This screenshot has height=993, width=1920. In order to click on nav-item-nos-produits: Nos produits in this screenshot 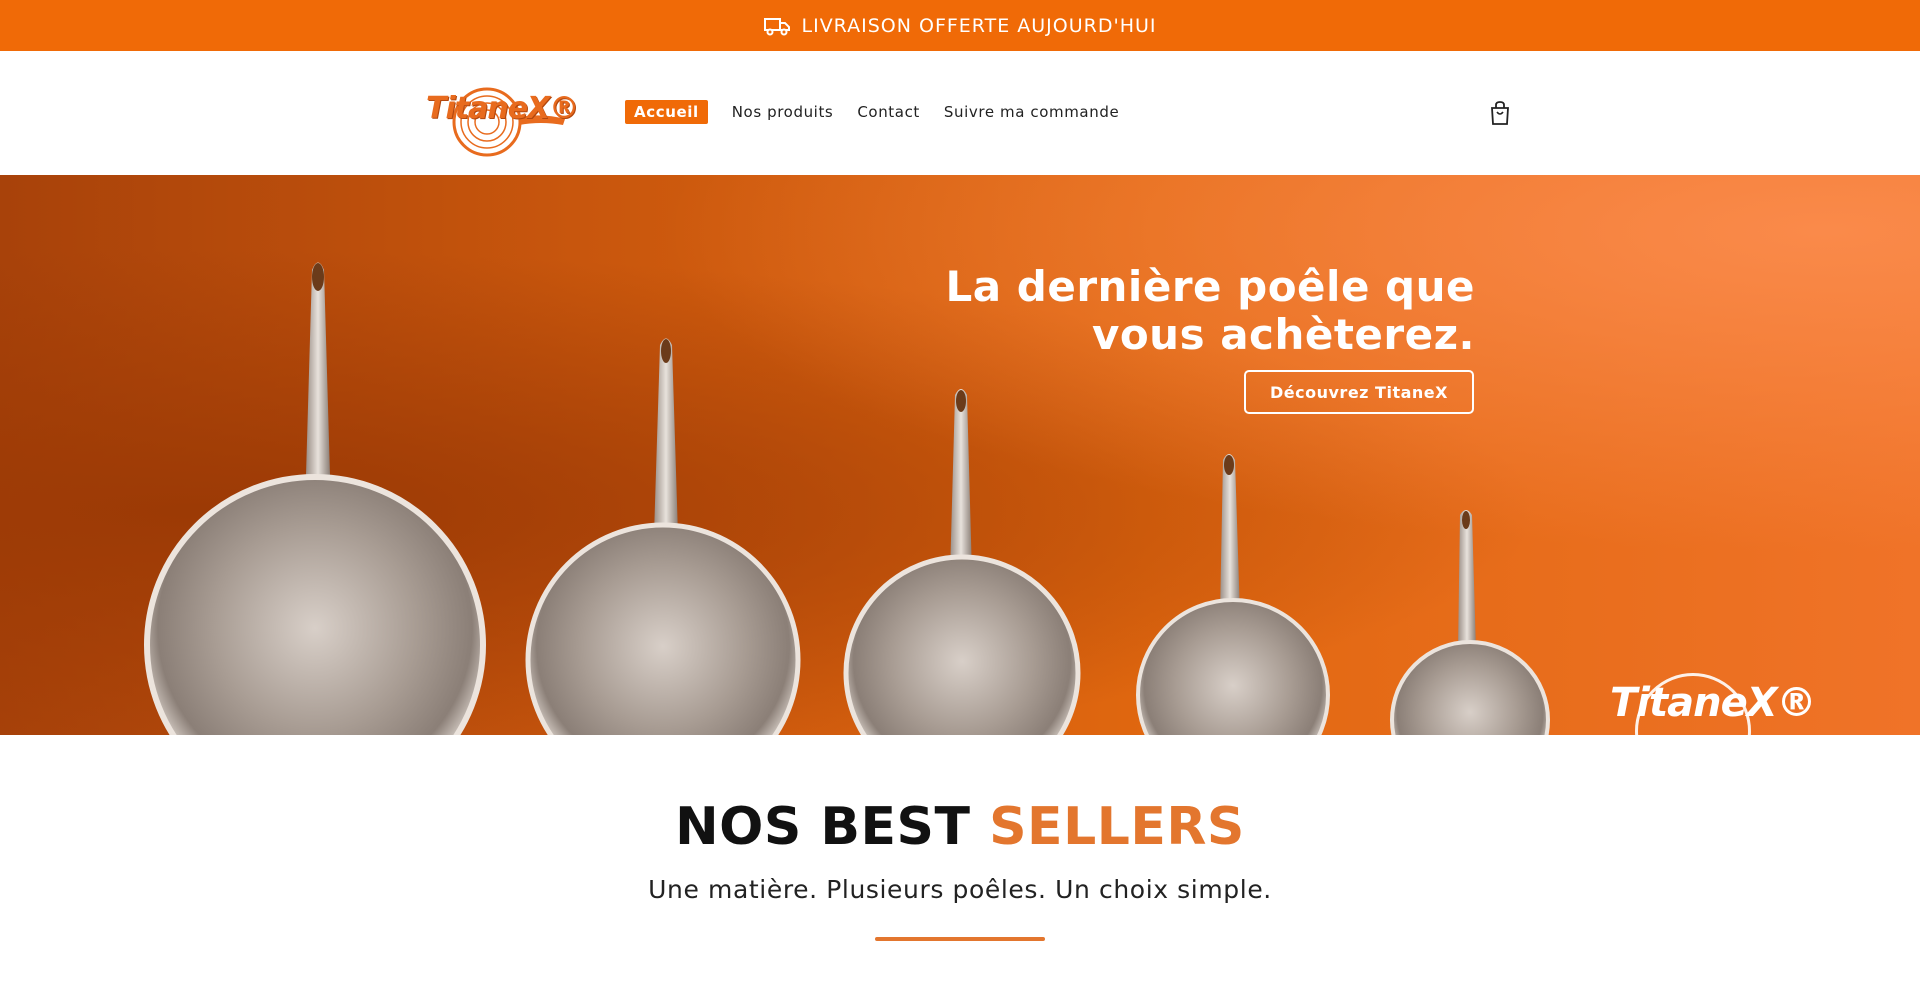, I will do `click(783, 112)`.